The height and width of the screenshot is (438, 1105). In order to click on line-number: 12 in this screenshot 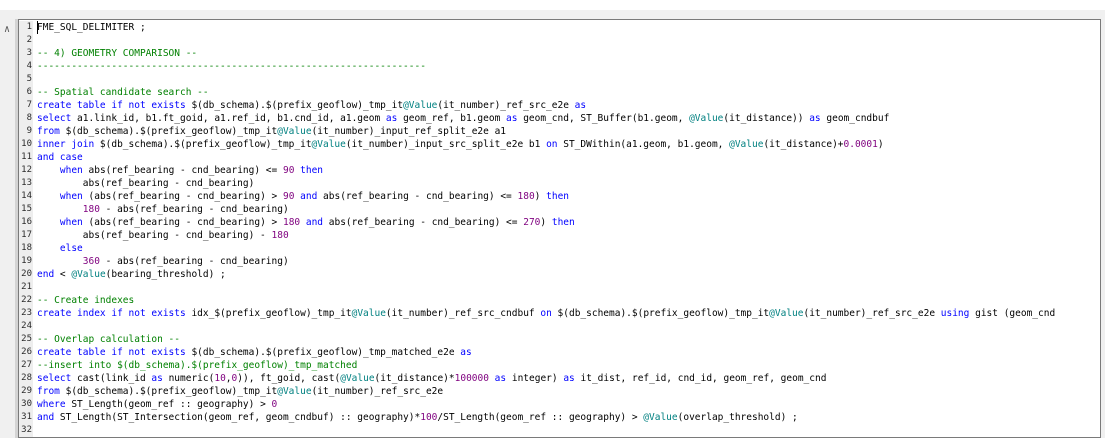, I will do `click(26, 170)`.